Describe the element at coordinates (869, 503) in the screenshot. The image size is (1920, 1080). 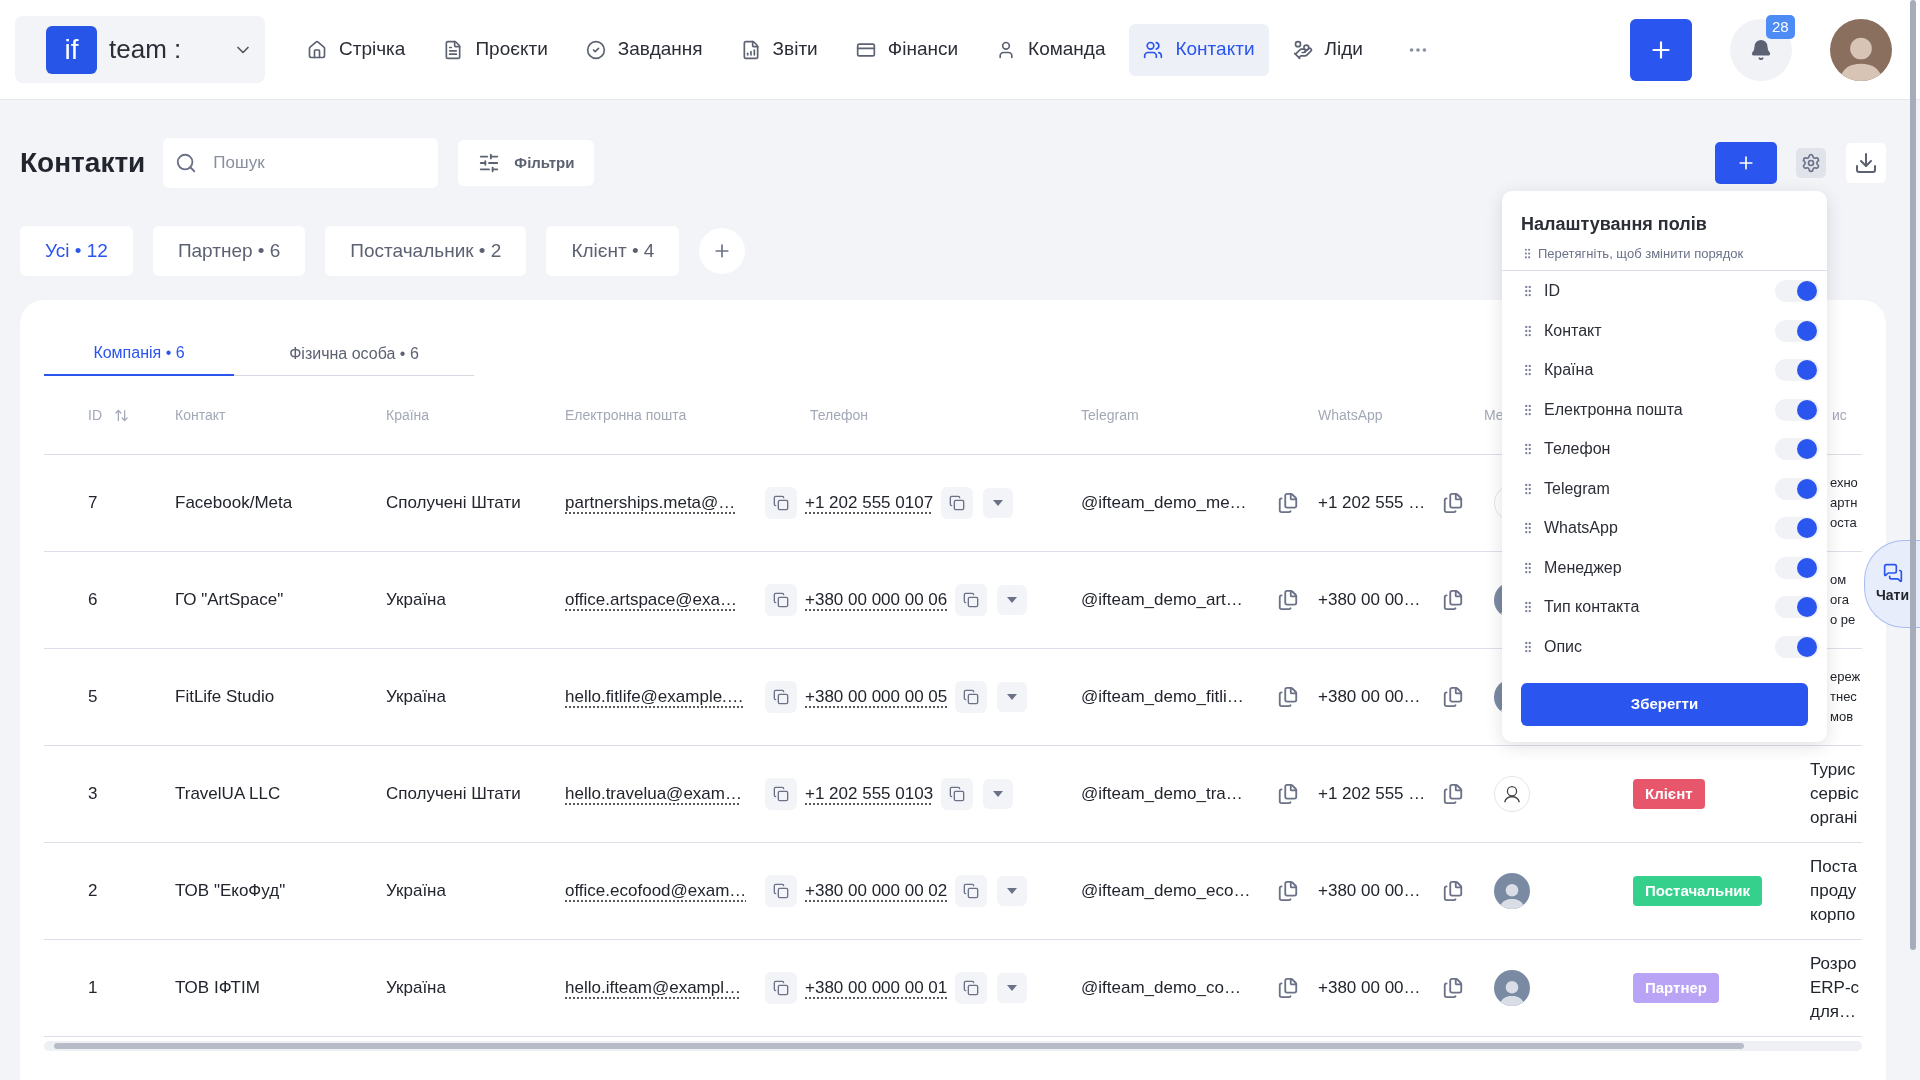
I see `phone-link: +1 202 555 0107` at that location.